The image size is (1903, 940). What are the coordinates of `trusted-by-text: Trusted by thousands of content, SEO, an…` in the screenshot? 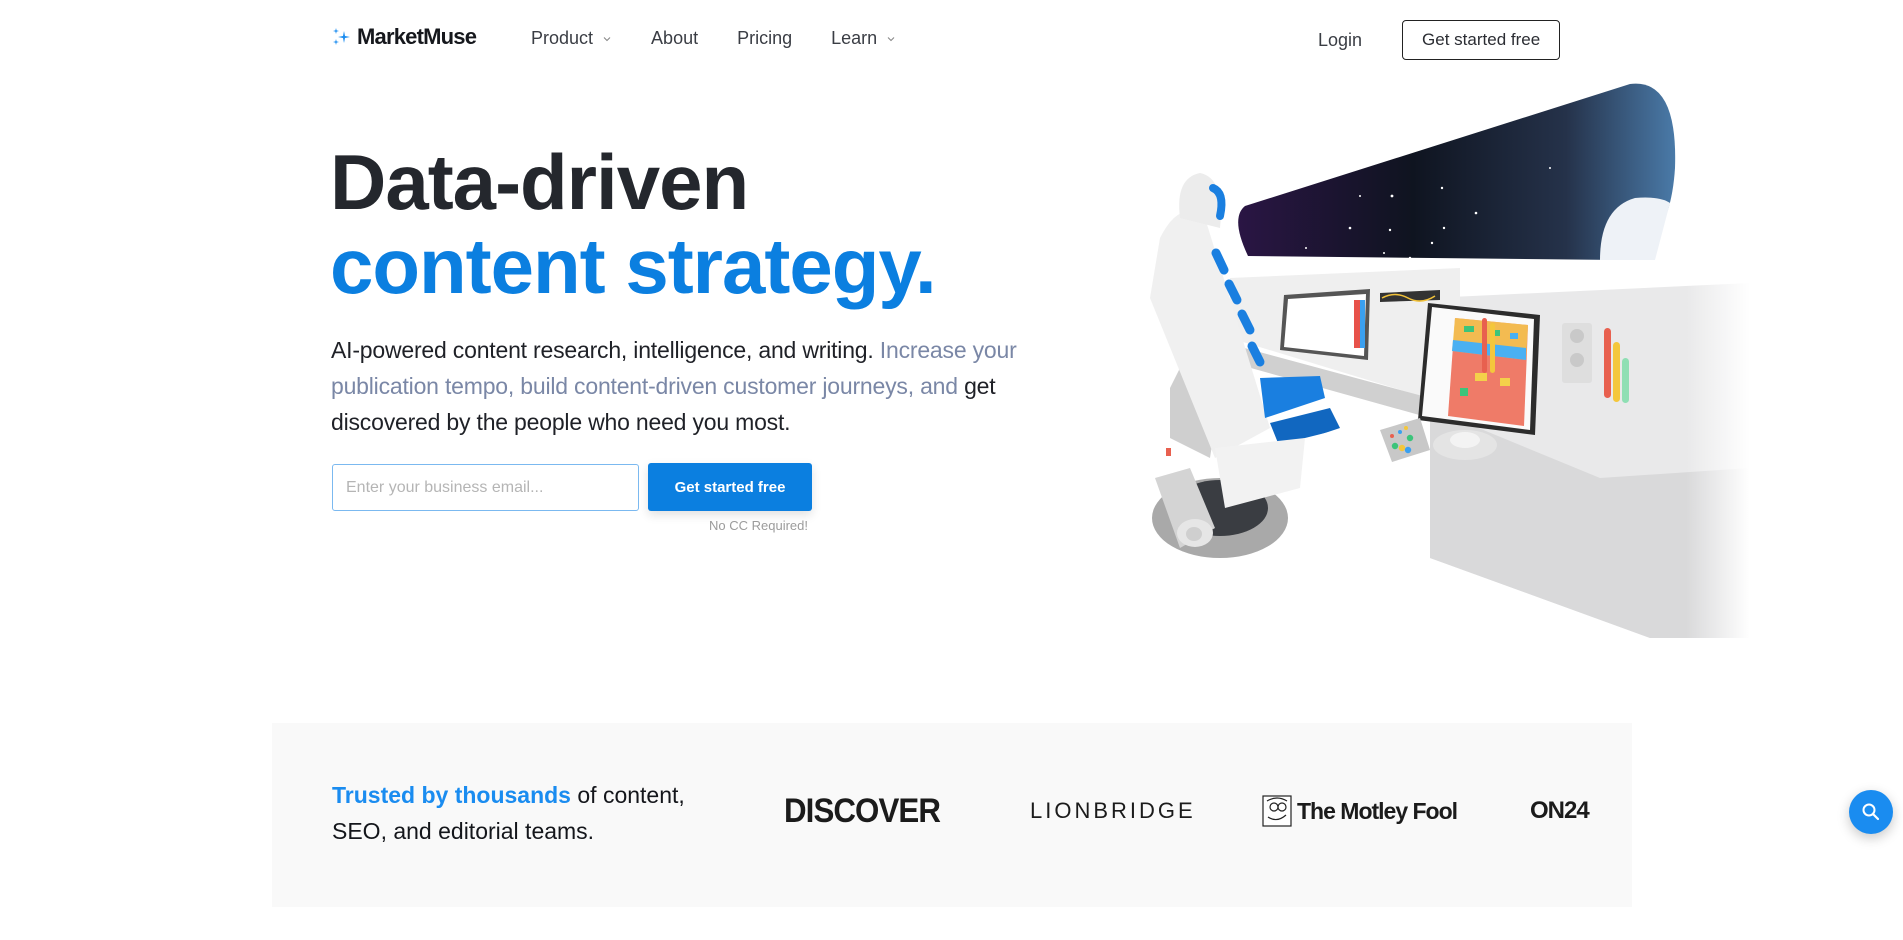 It's located at (532, 813).